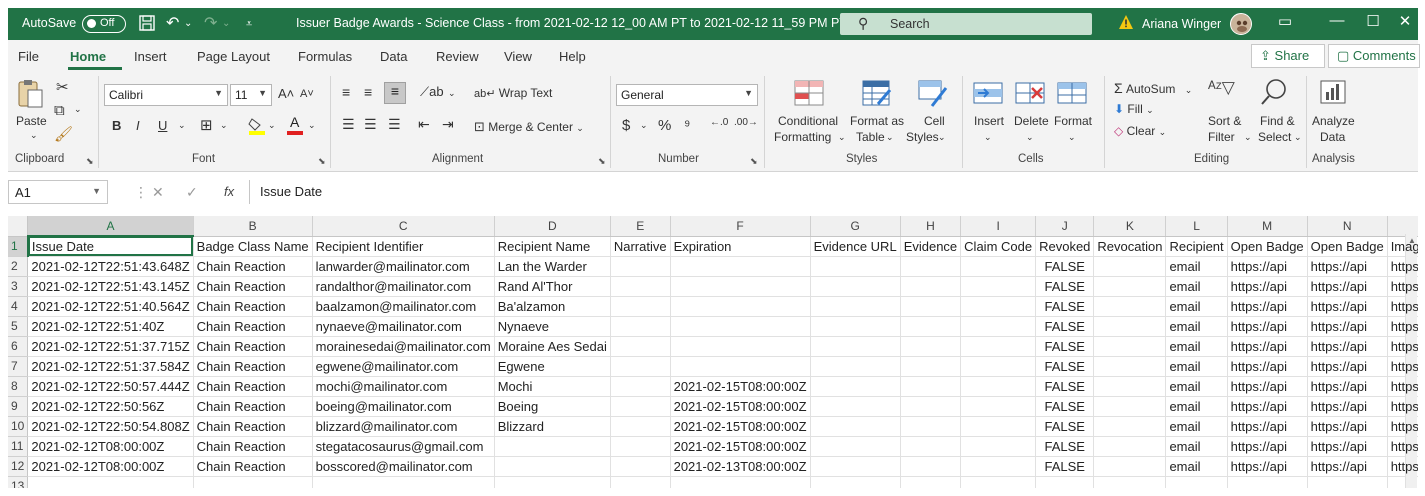 The height and width of the screenshot is (496, 1425). Describe the element at coordinates (855, 386) in the screenshot. I see `cell-g8` at that location.